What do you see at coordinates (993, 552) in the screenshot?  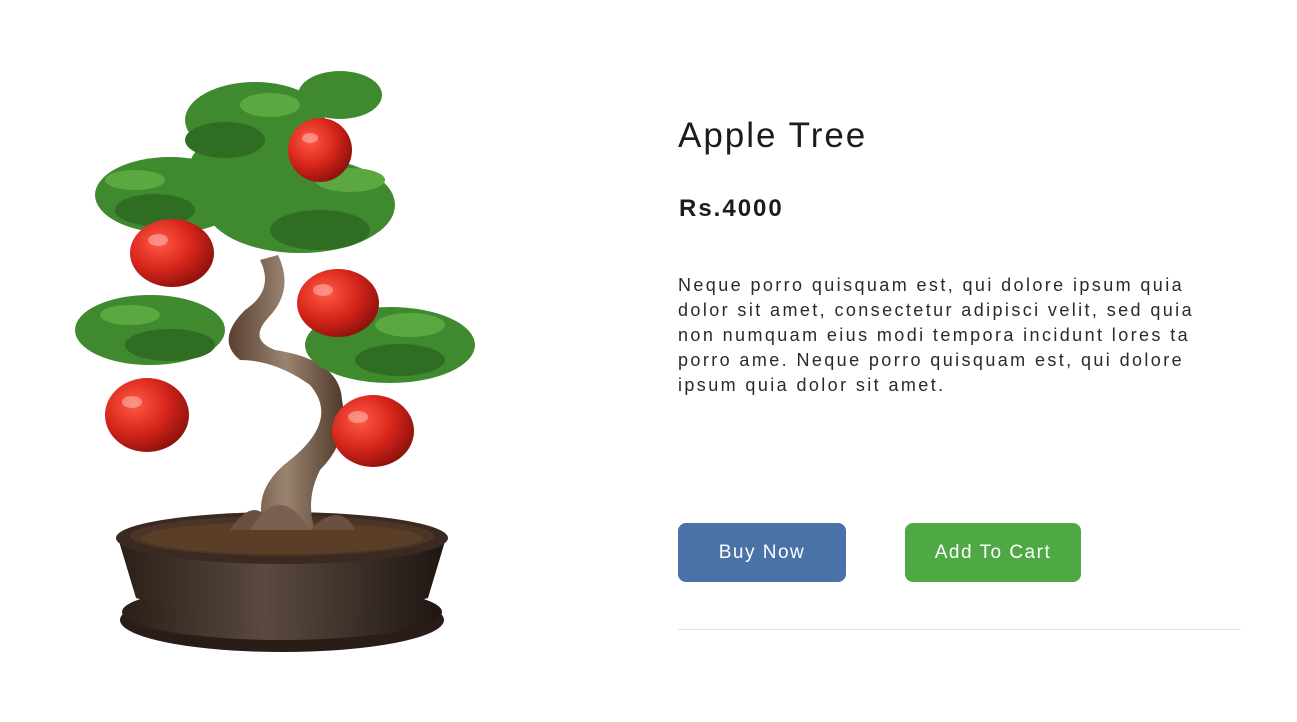 I see `add-to-cart-button: Add To Cart` at bounding box center [993, 552].